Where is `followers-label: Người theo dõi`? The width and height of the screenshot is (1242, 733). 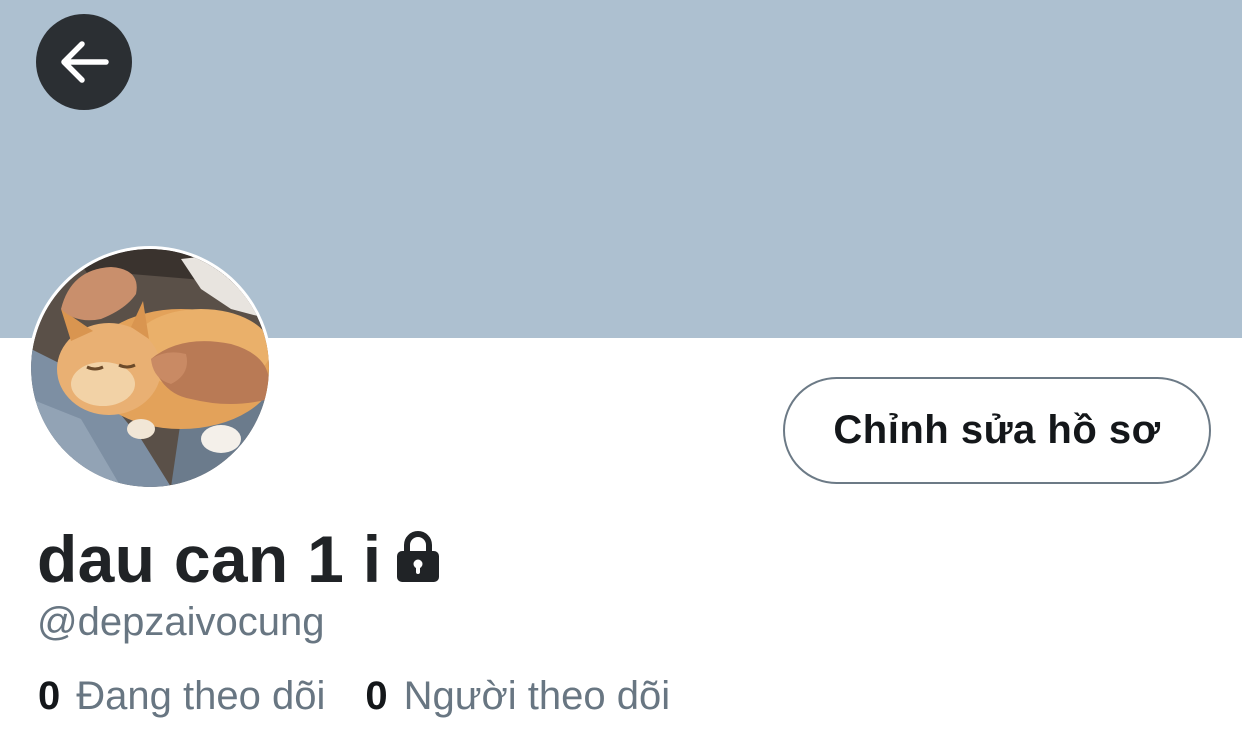 followers-label: Người theo dõi is located at coordinates (537, 696).